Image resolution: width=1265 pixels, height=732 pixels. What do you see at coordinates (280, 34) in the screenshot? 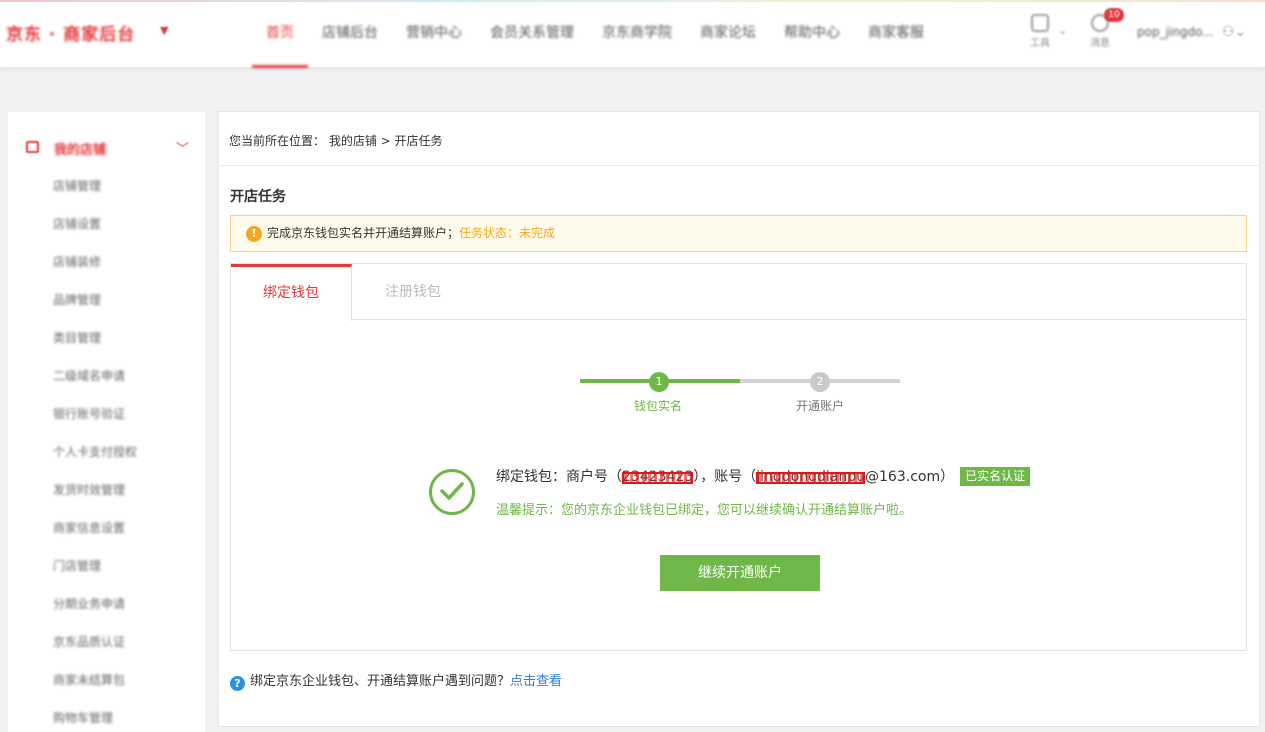
I see `nav-home: 首页` at bounding box center [280, 34].